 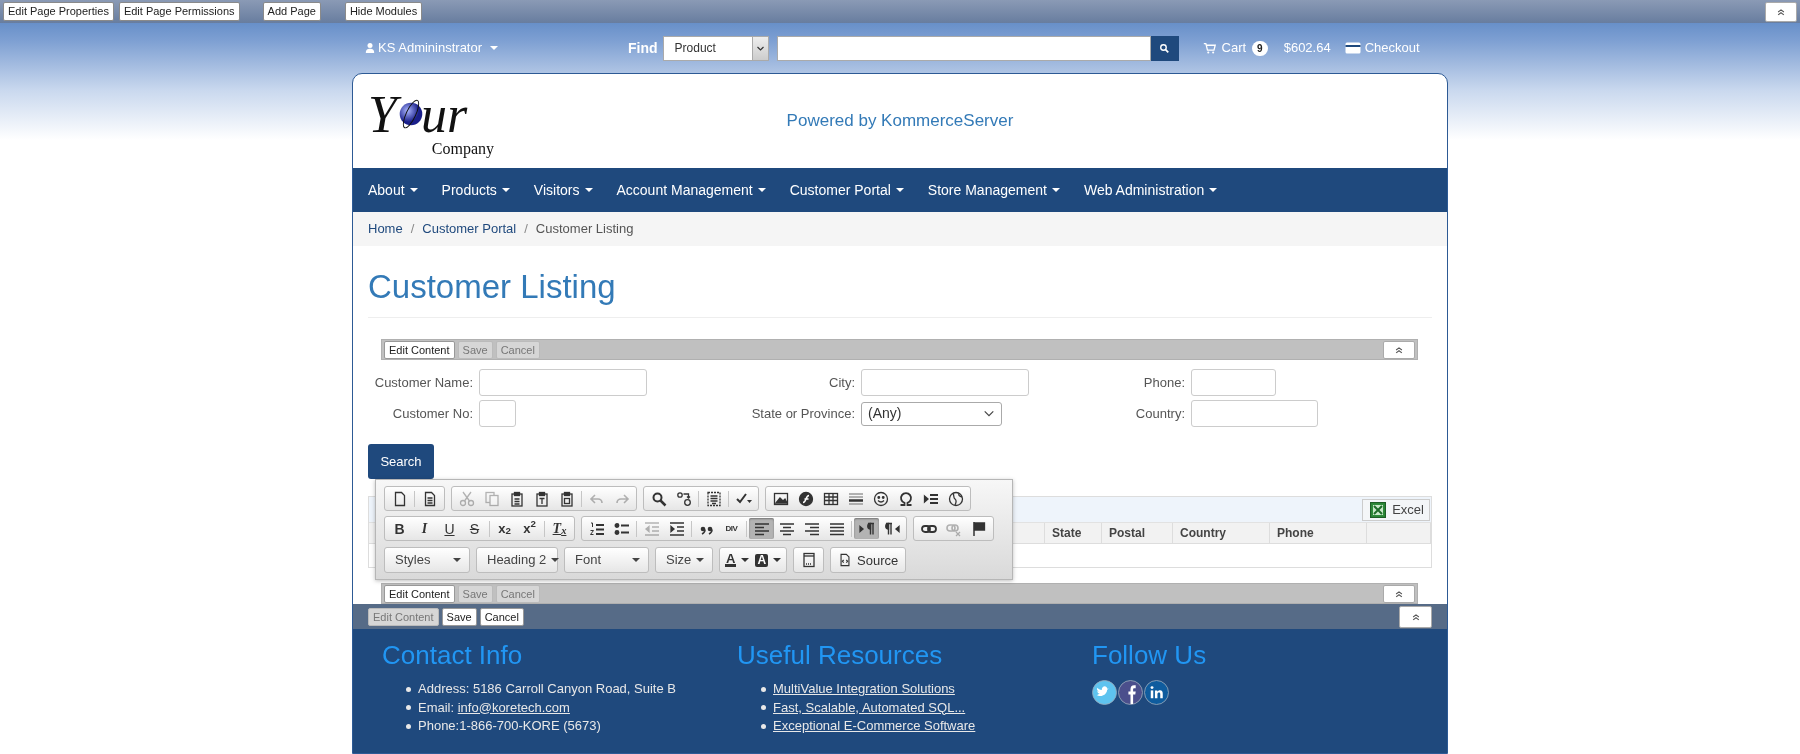 I want to click on toolbar-button: x$^{2}$, so click(x=529, y=528).